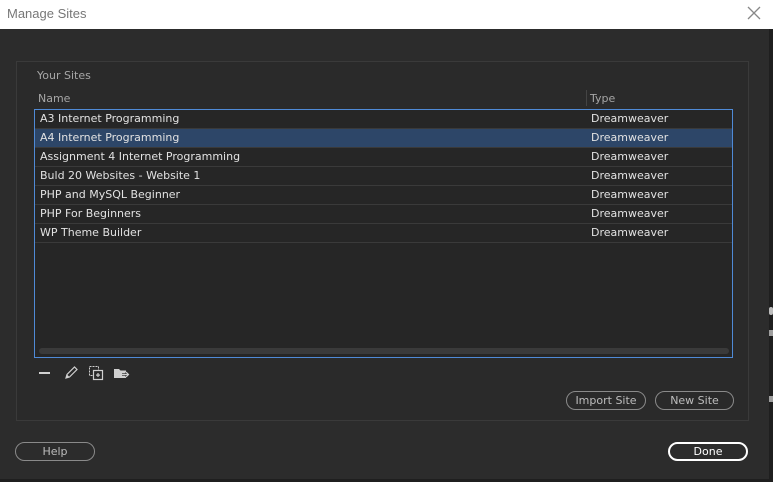 The width and height of the screenshot is (773, 482). Describe the element at coordinates (386, 14) in the screenshot. I see `title-bar: Manage Sites` at that location.